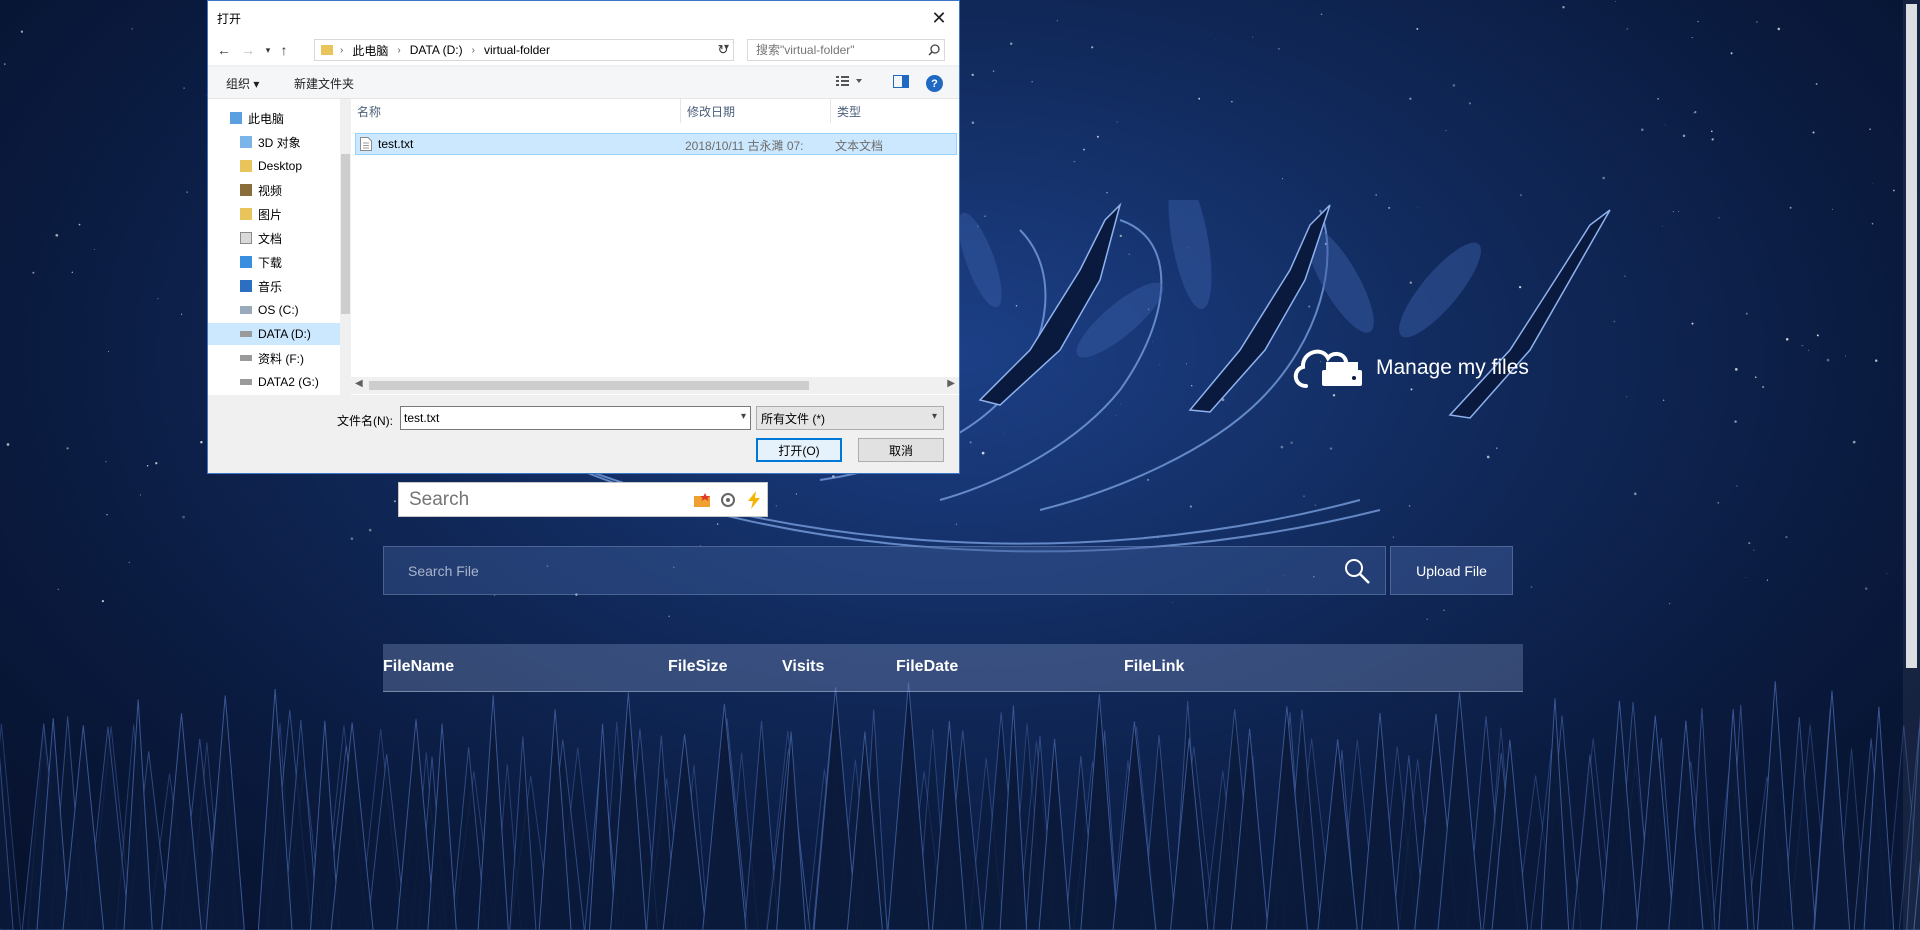  Describe the element at coordinates (901, 83) in the screenshot. I see `preview-pane-icon` at that location.